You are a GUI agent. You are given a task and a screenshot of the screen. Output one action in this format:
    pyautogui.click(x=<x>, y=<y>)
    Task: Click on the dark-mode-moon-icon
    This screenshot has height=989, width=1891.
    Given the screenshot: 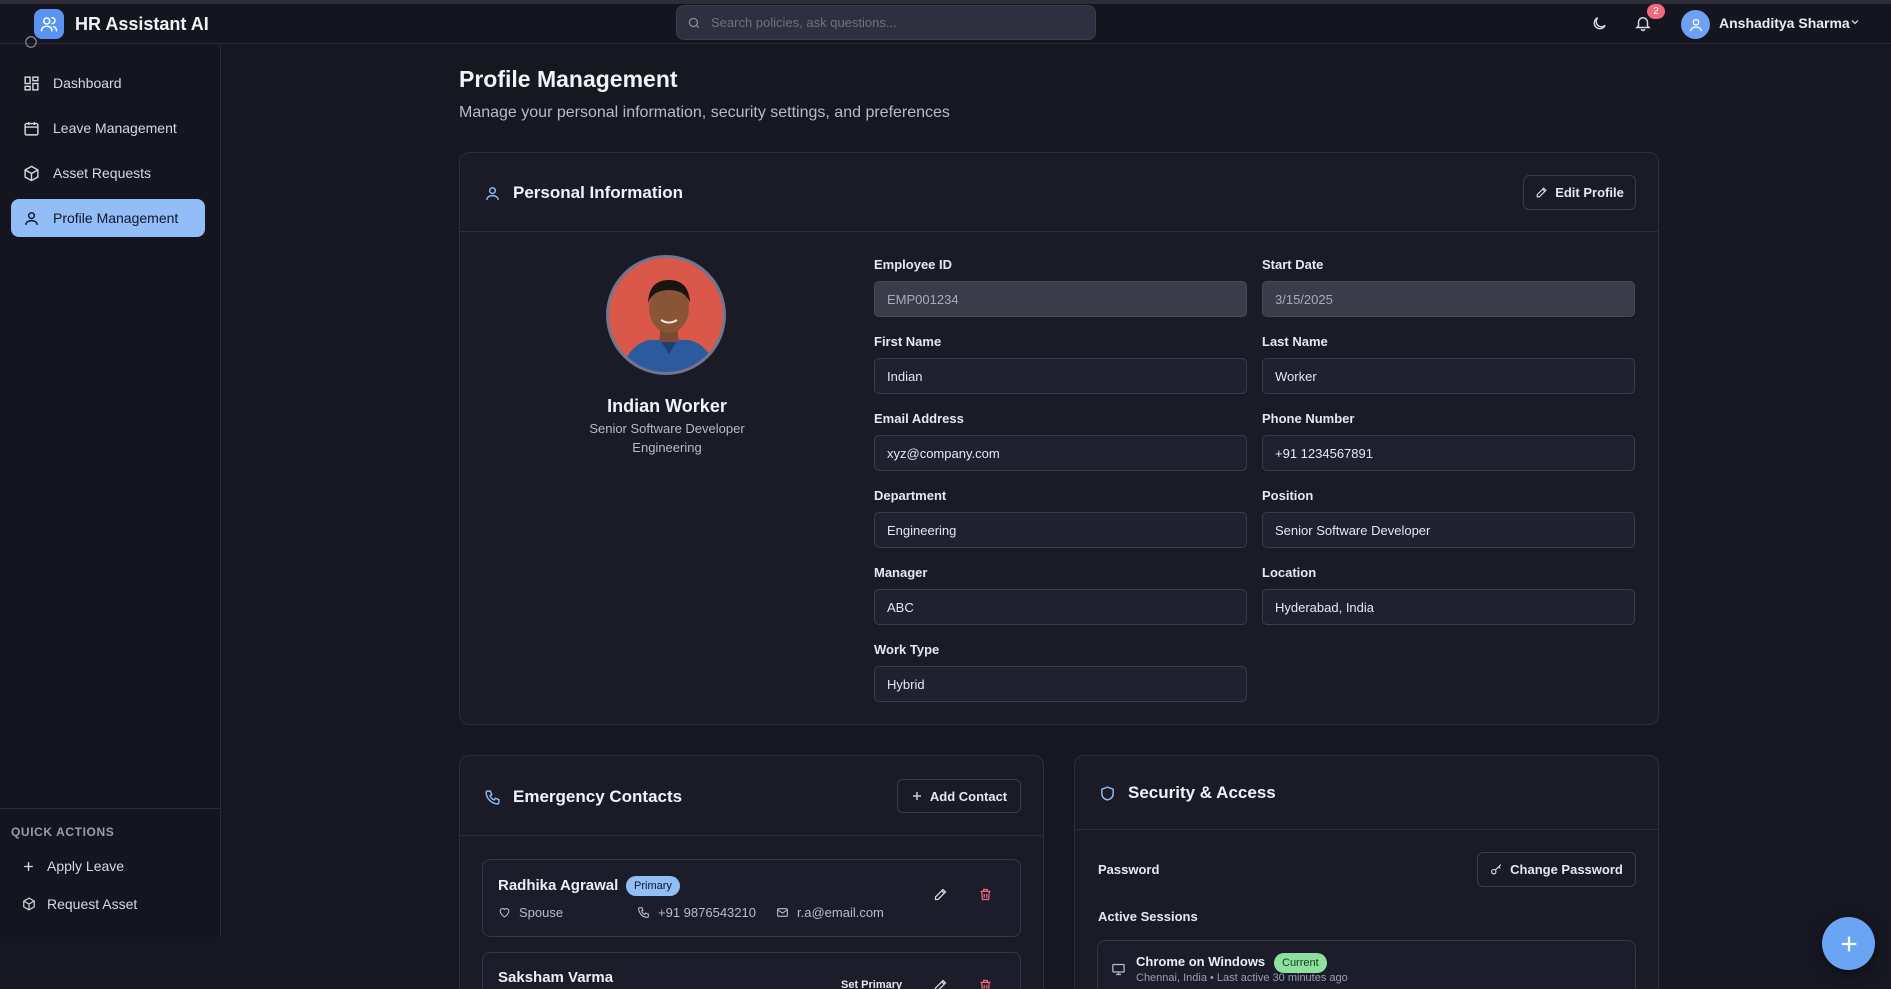 What is the action you would take?
    pyautogui.click(x=1599, y=23)
    